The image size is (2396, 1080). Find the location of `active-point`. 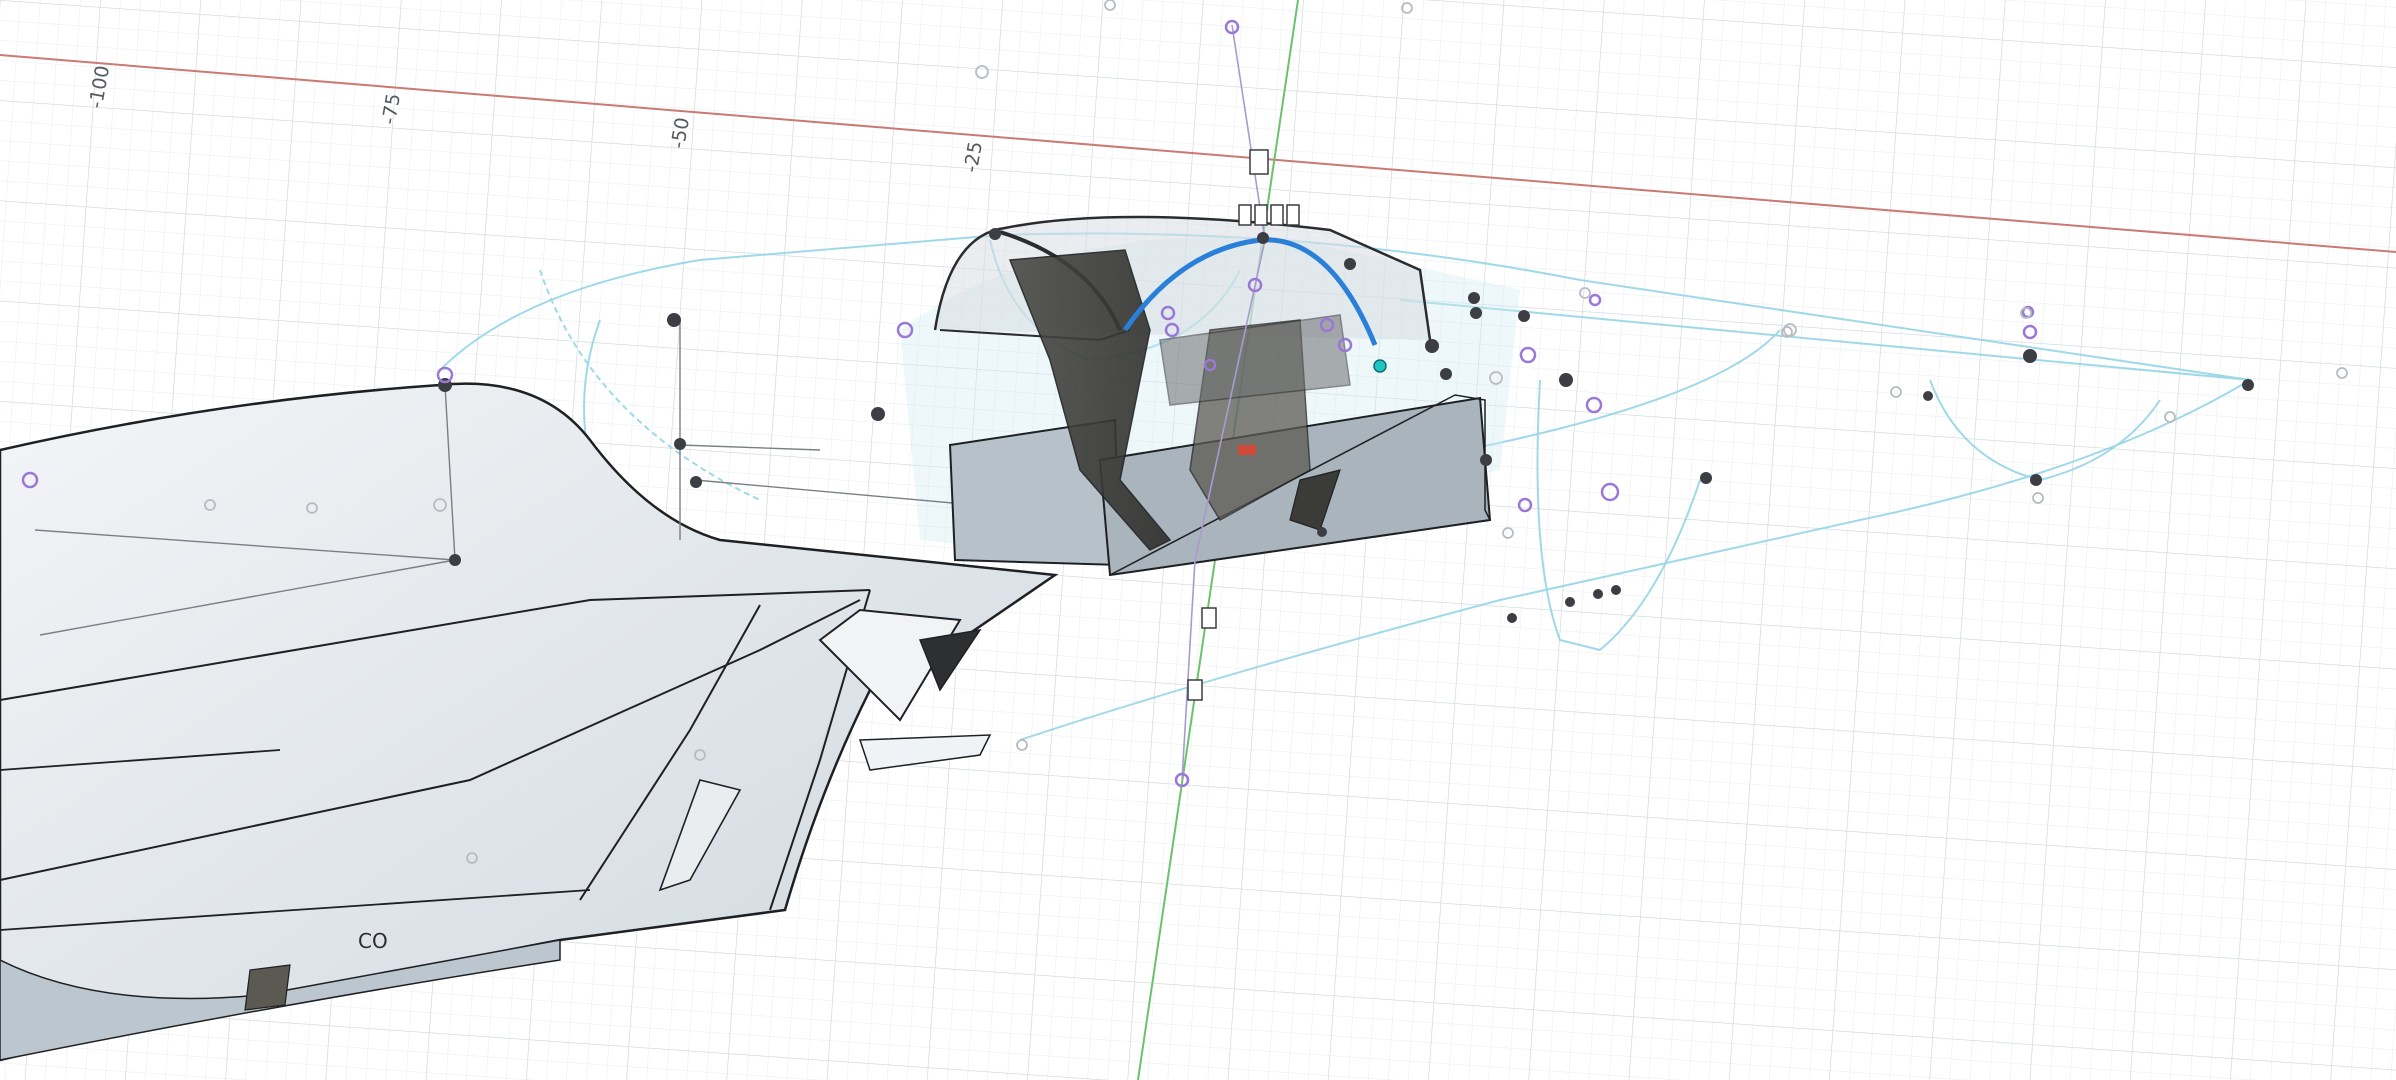

active-point is located at coordinates (1380, 366).